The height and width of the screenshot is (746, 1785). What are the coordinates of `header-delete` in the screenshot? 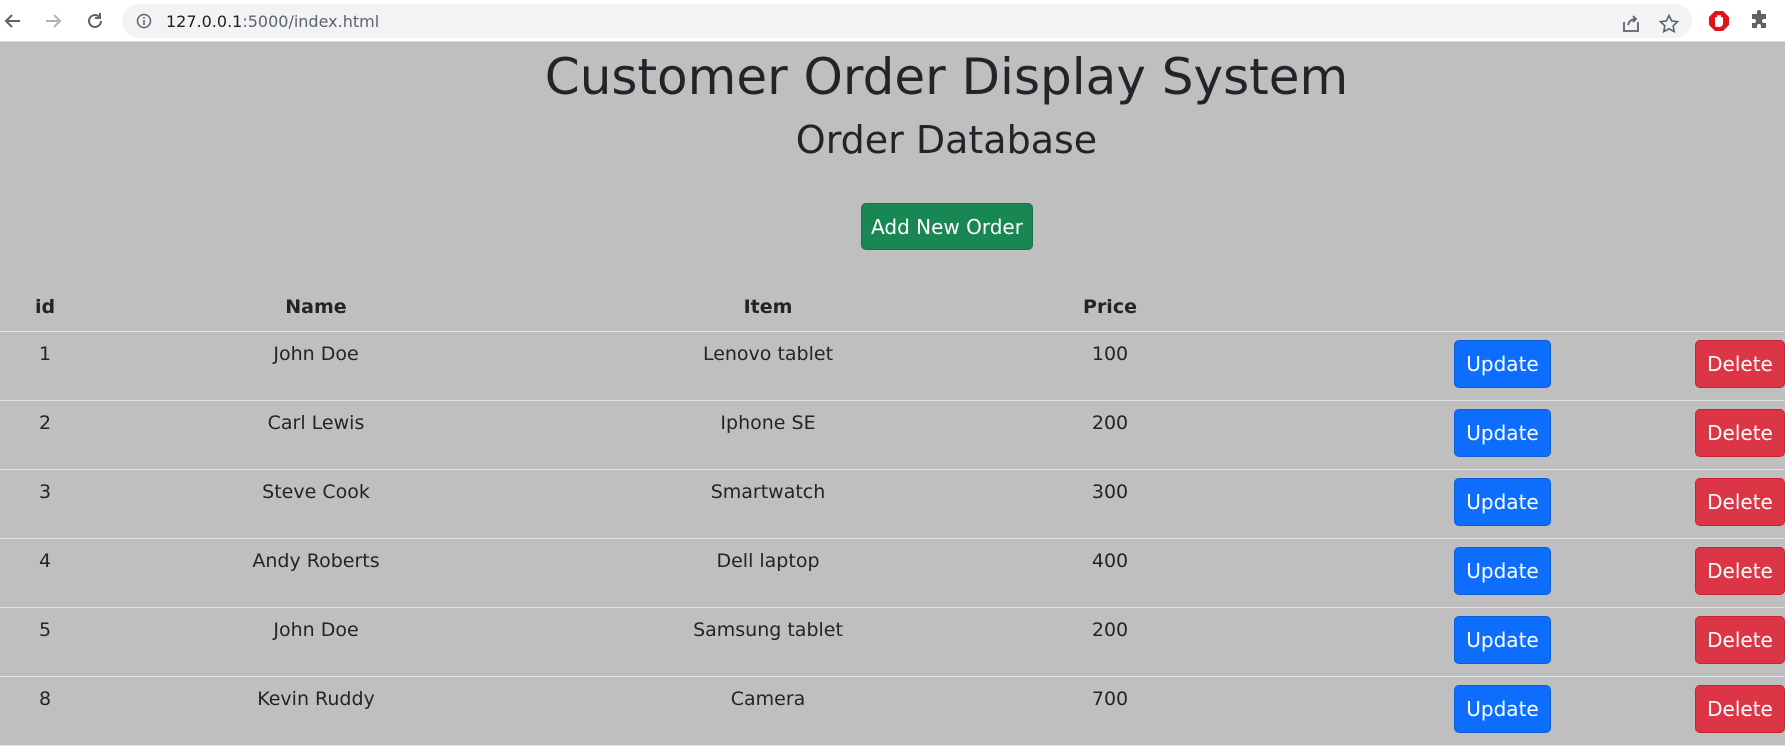 It's located at (1668, 307).